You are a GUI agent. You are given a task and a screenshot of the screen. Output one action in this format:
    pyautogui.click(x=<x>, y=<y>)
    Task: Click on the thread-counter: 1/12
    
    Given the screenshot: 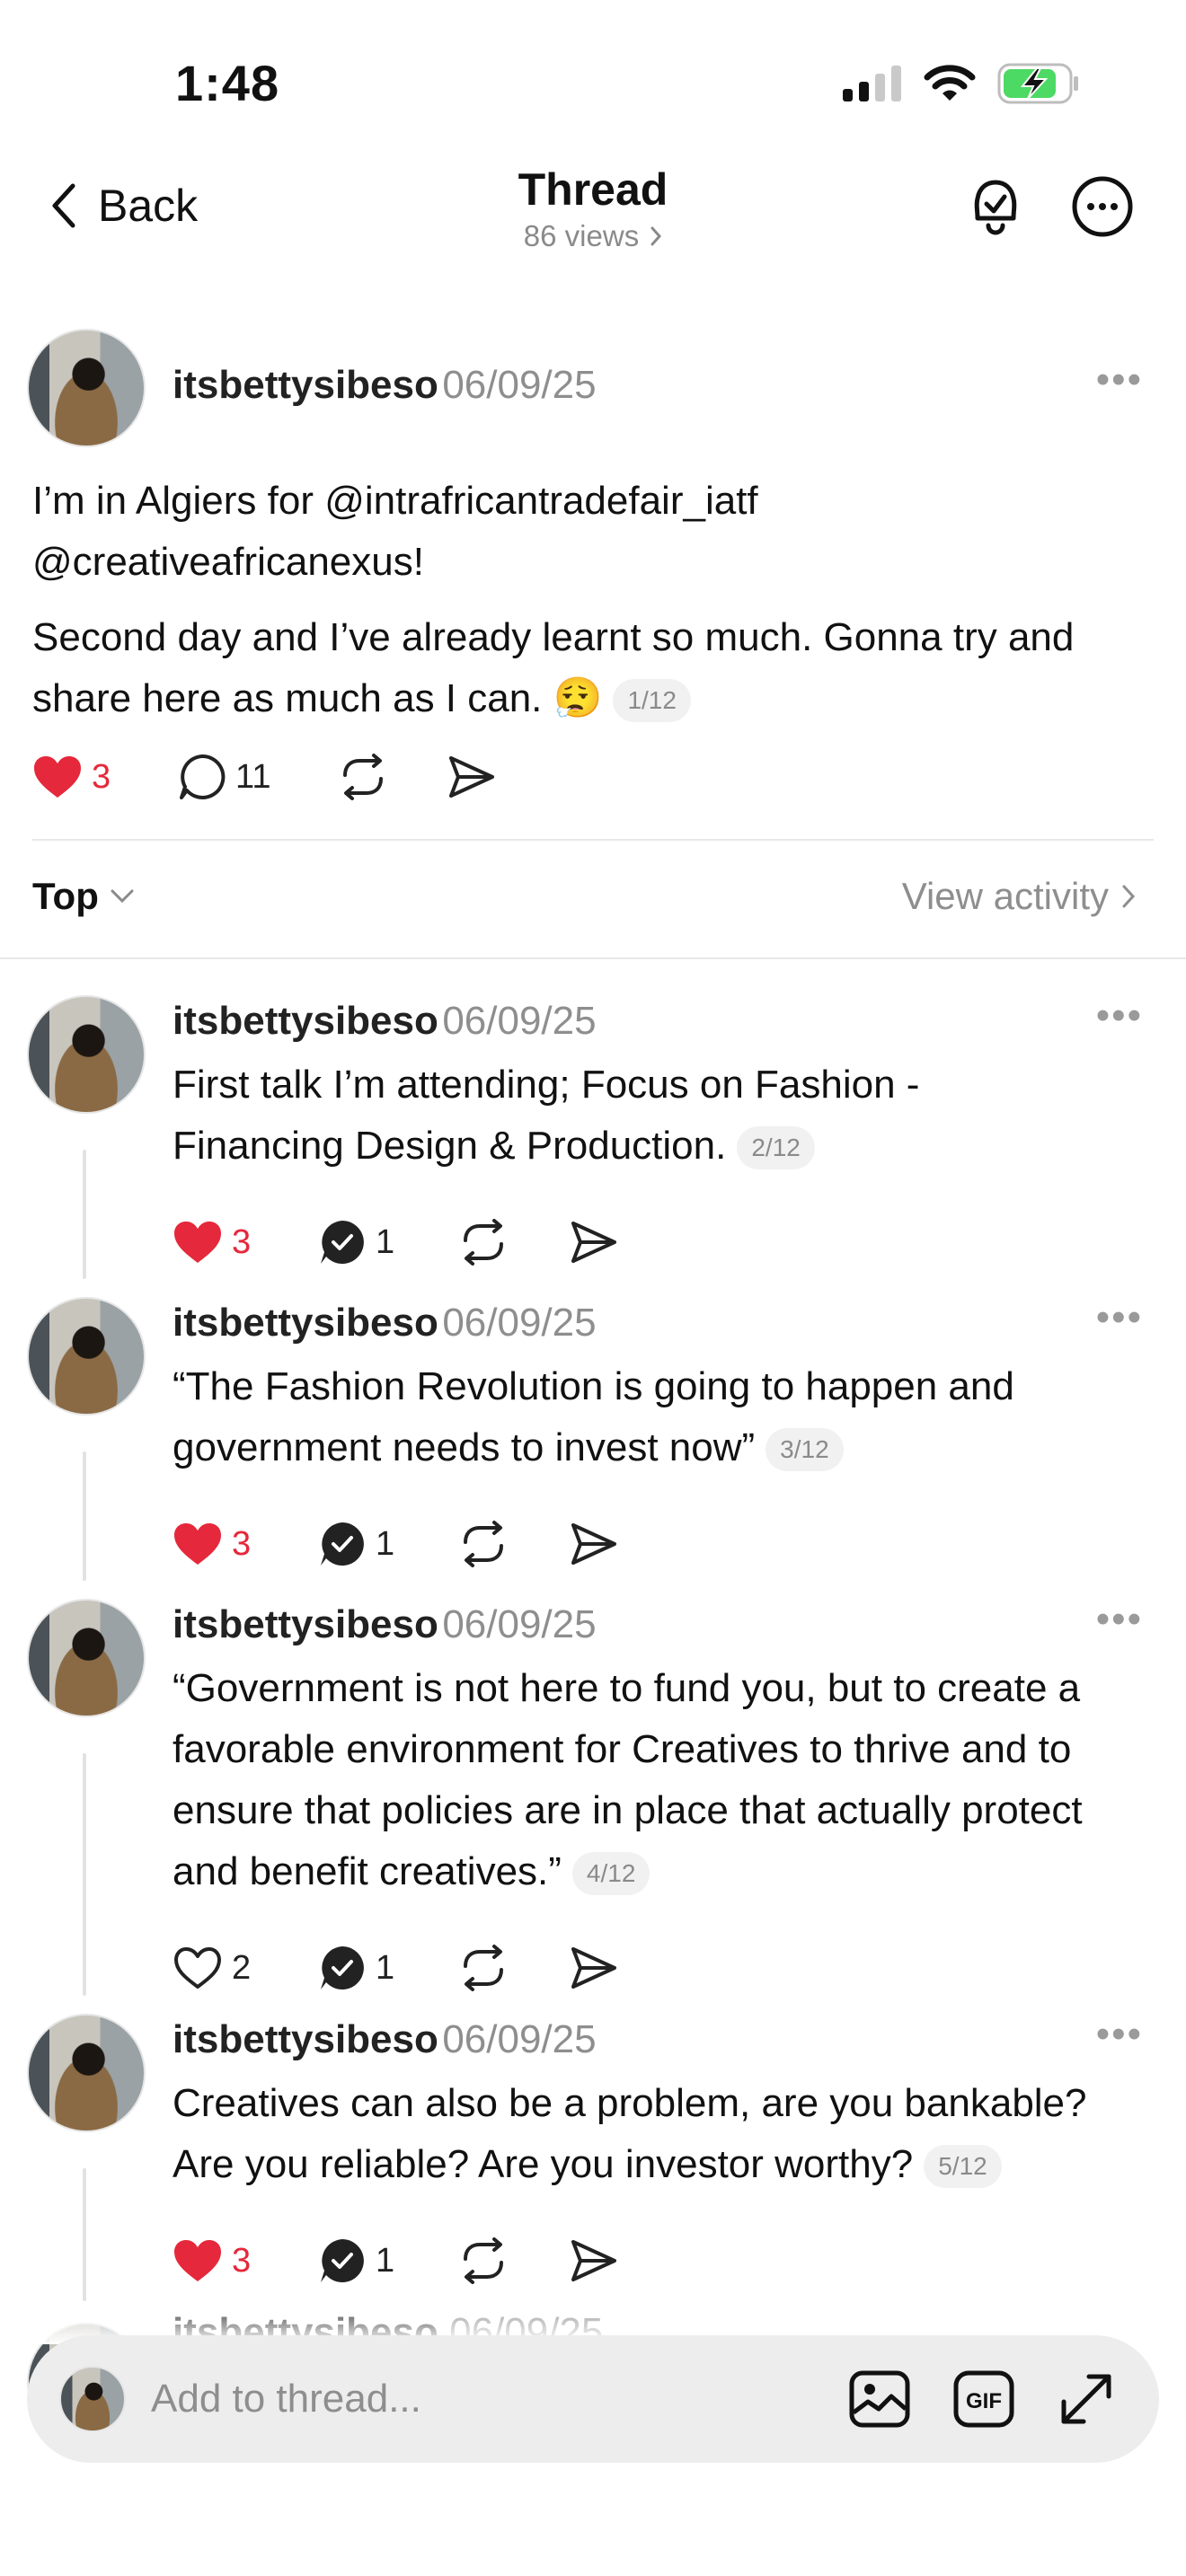 What is the action you would take?
    pyautogui.click(x=652, y=701)
    